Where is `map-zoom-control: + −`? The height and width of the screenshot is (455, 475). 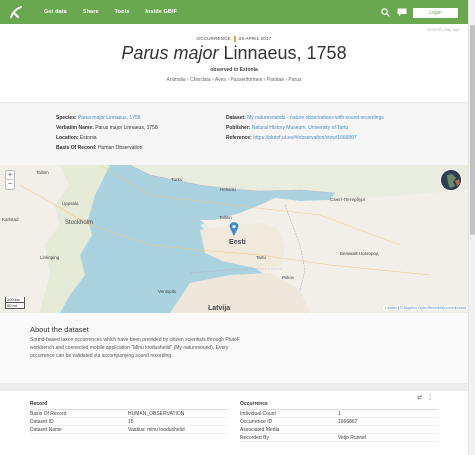 map-zoom-control: + − is located at coordinates (10, 180).